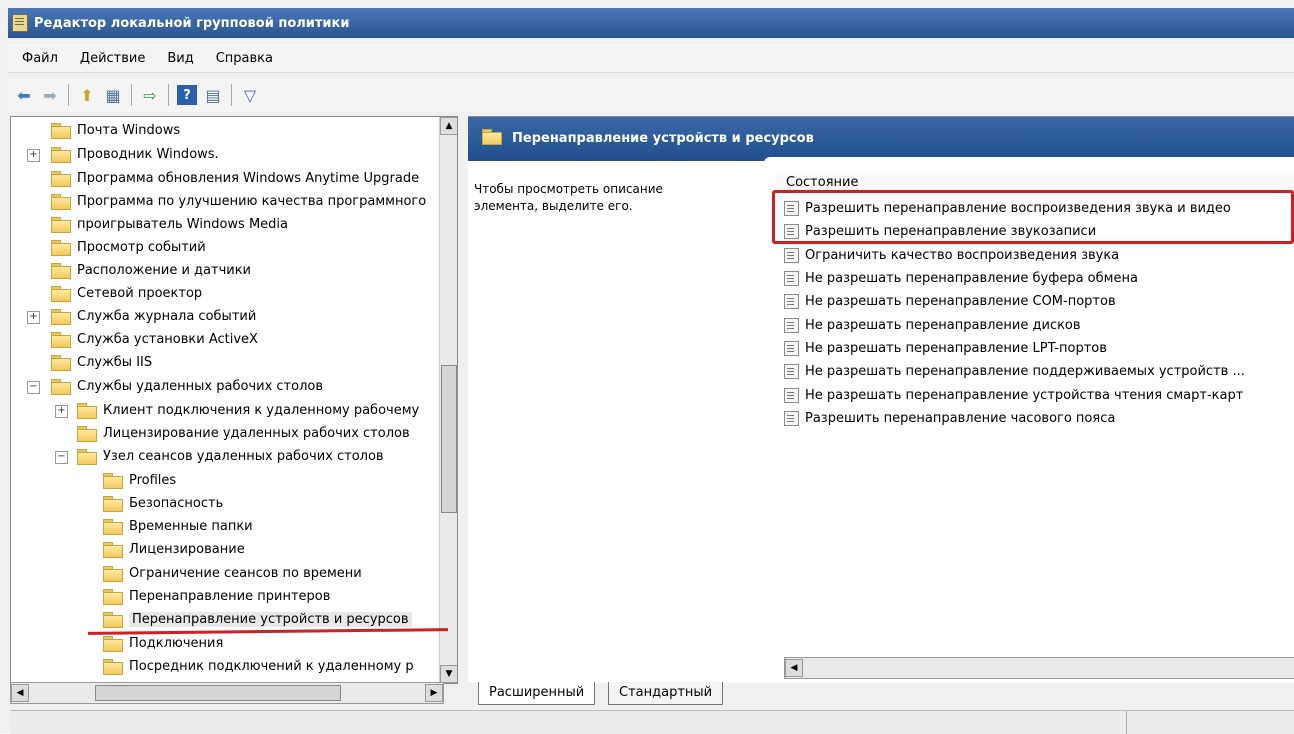 The image size is (1294, 734). I want to click on tree-item: Служба журнала событий, so click(153, 316).